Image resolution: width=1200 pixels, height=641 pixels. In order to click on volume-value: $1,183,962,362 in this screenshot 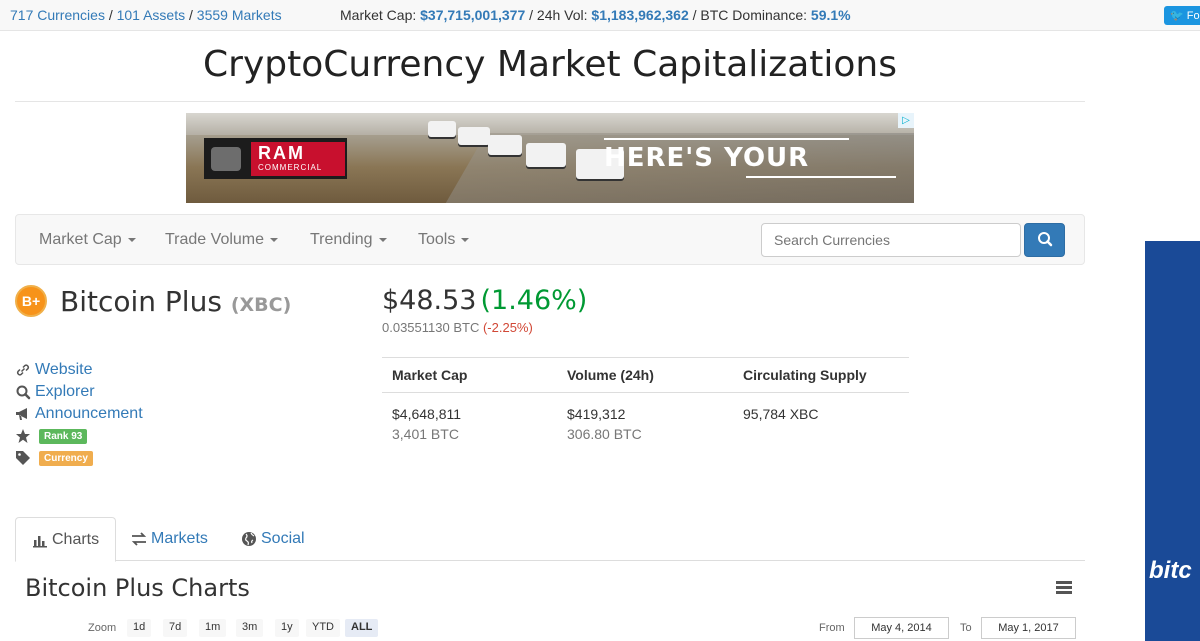, I will do `click(640, 15)`.